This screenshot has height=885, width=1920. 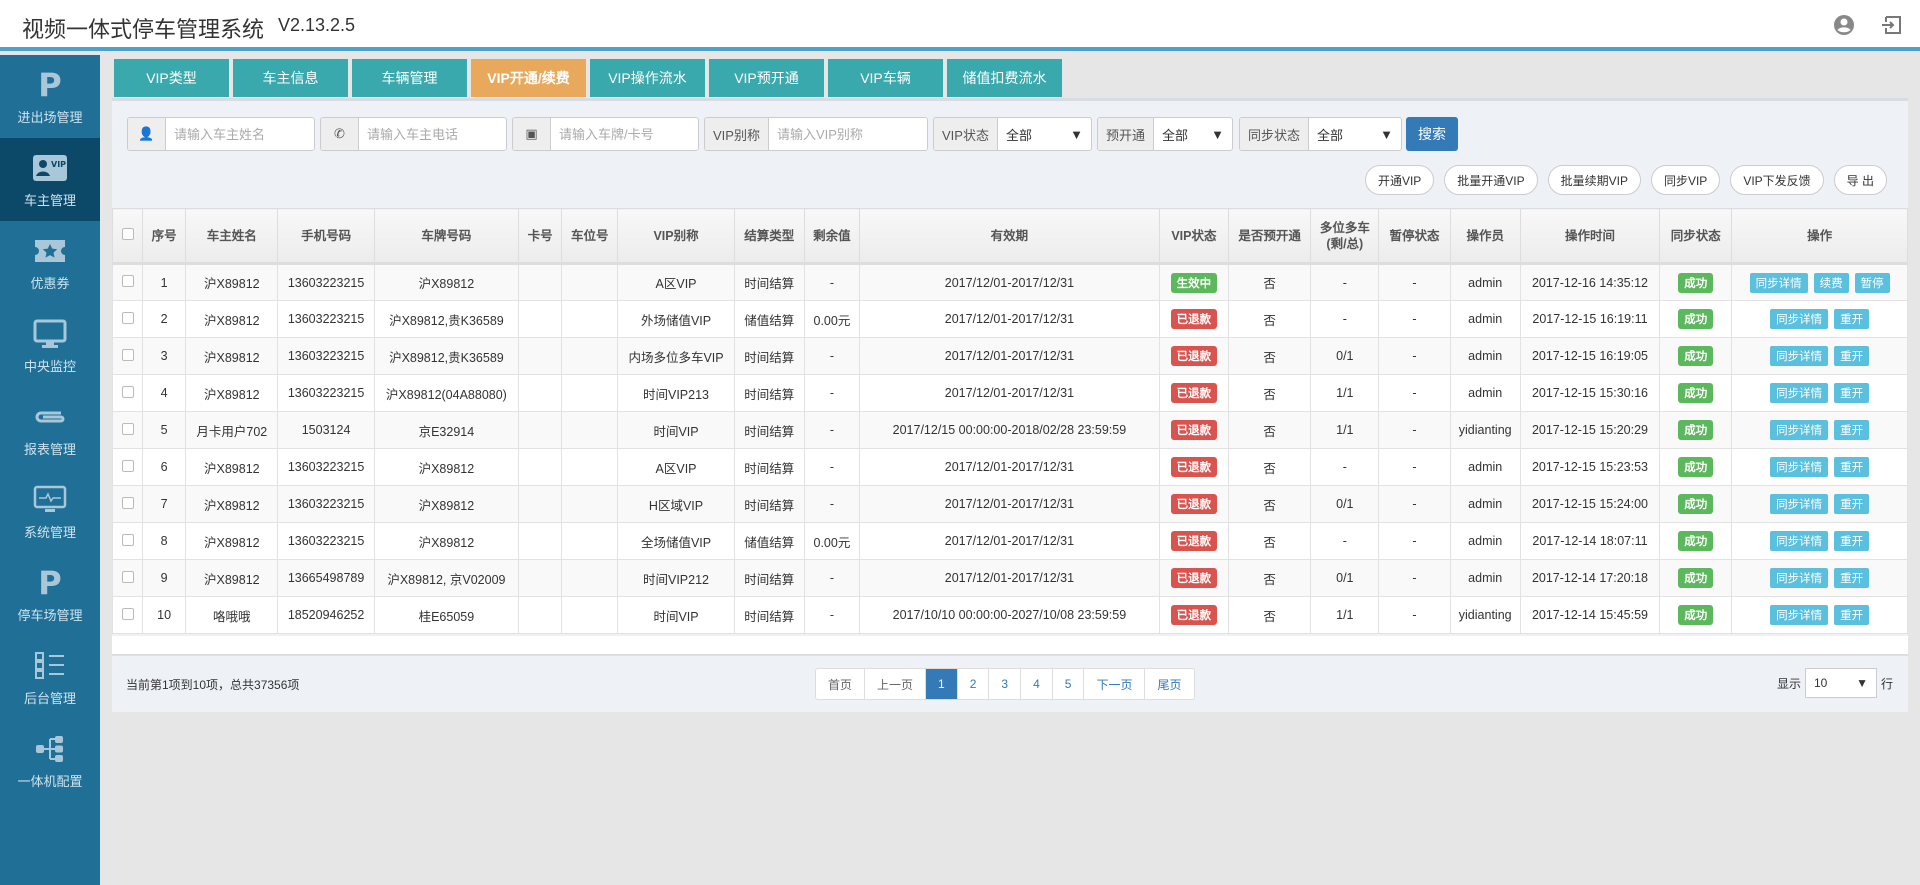 I want to click on last-page-button: 尾页, so click(x=1169, y=684).